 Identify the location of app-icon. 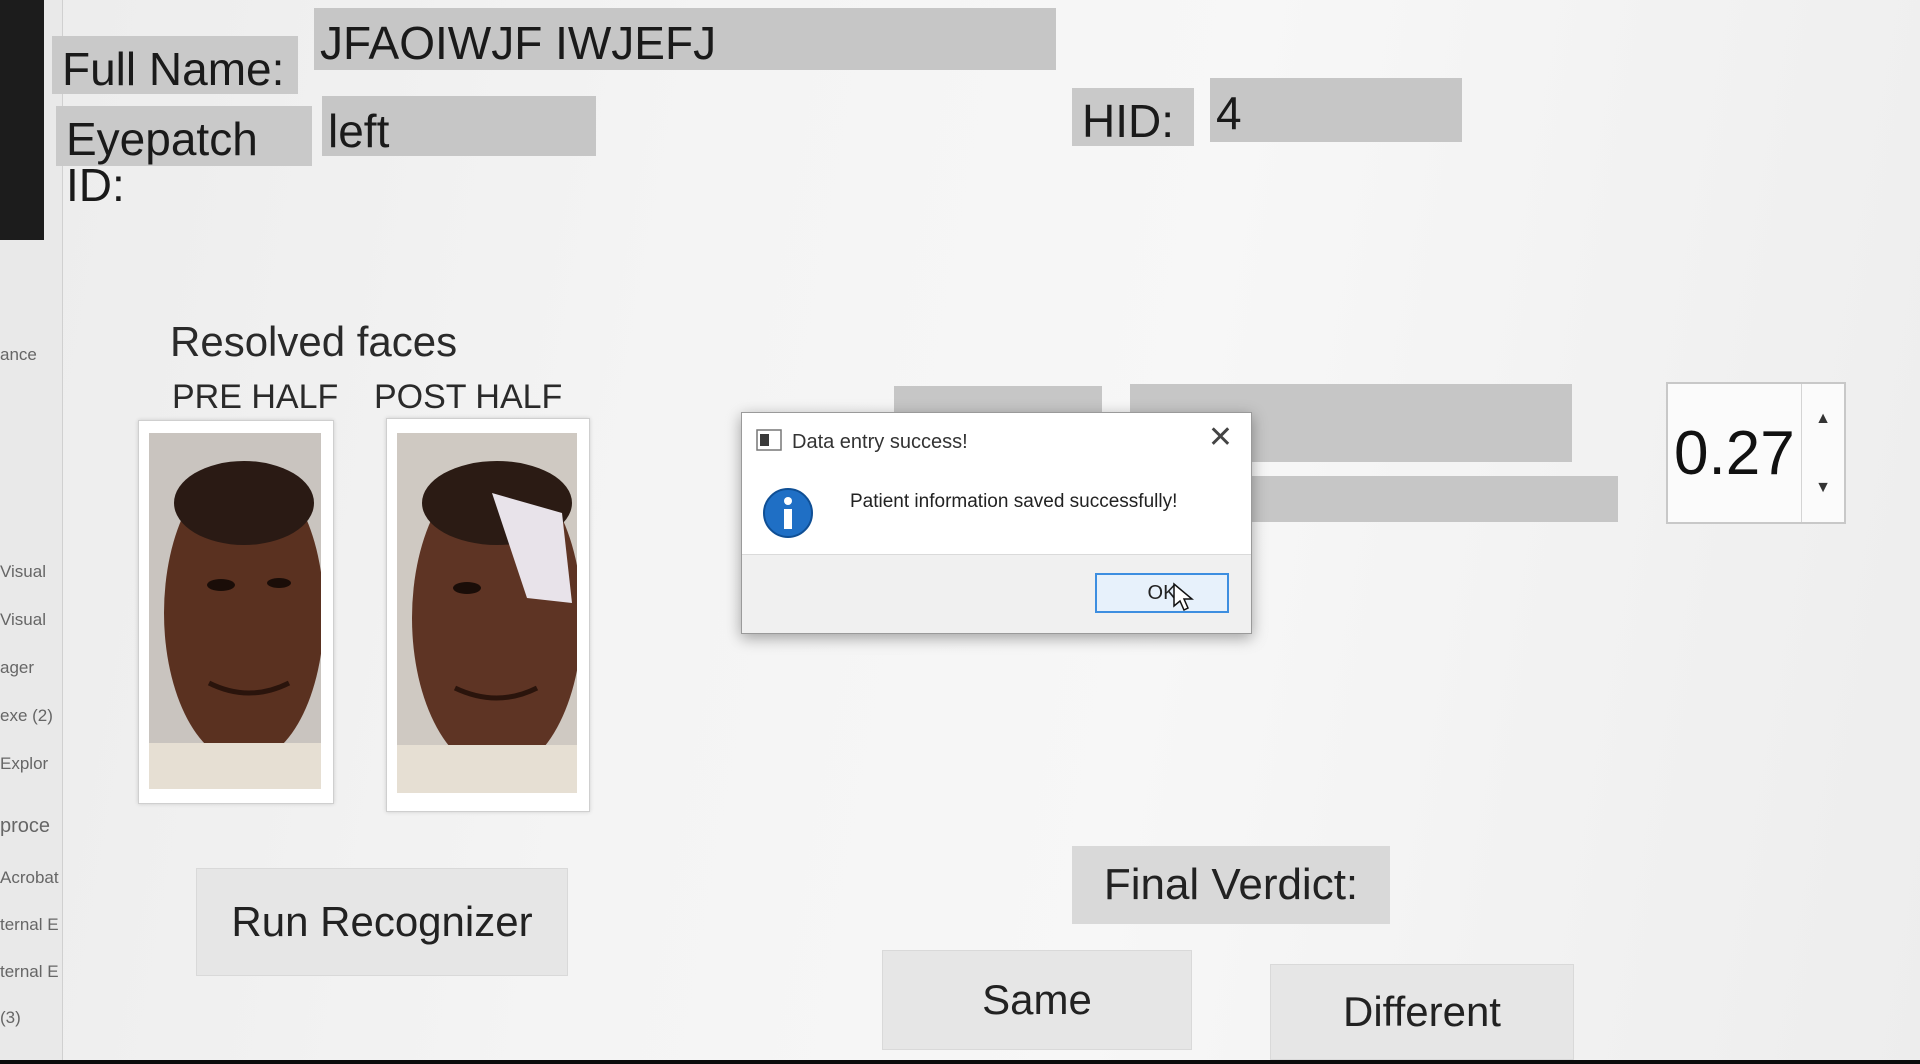
(769, 440).